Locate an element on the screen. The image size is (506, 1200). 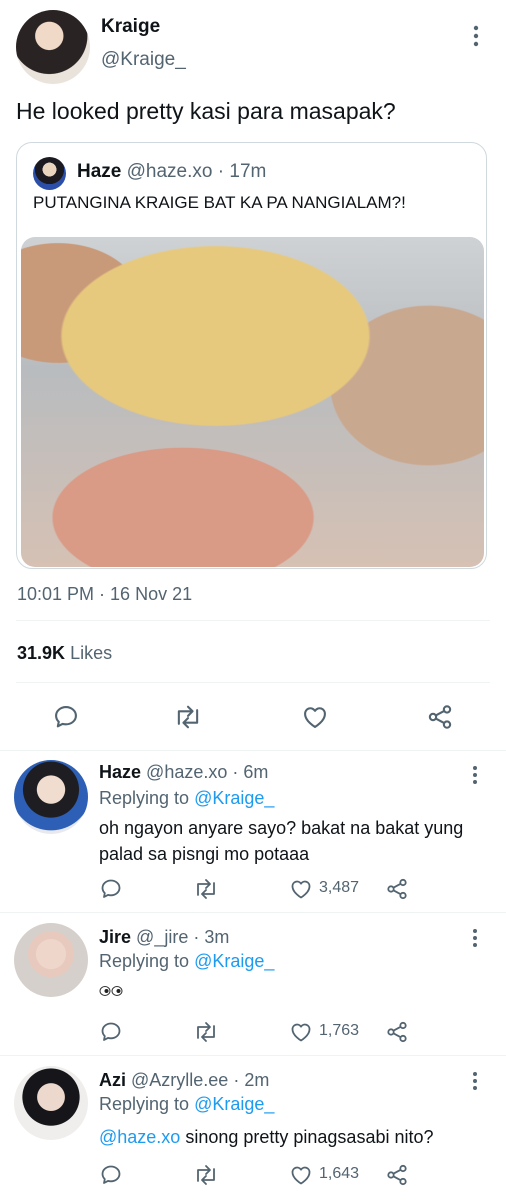
reply-author-line: Azi @Azrylle.ee · 2m is located at coordinates (184, 1080).